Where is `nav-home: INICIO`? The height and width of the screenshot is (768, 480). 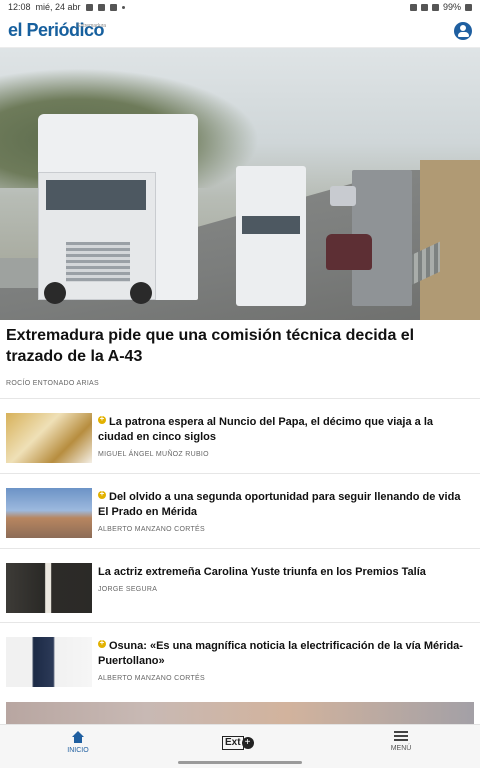 nav-home: INICIO is located at coordinates (78, 741).